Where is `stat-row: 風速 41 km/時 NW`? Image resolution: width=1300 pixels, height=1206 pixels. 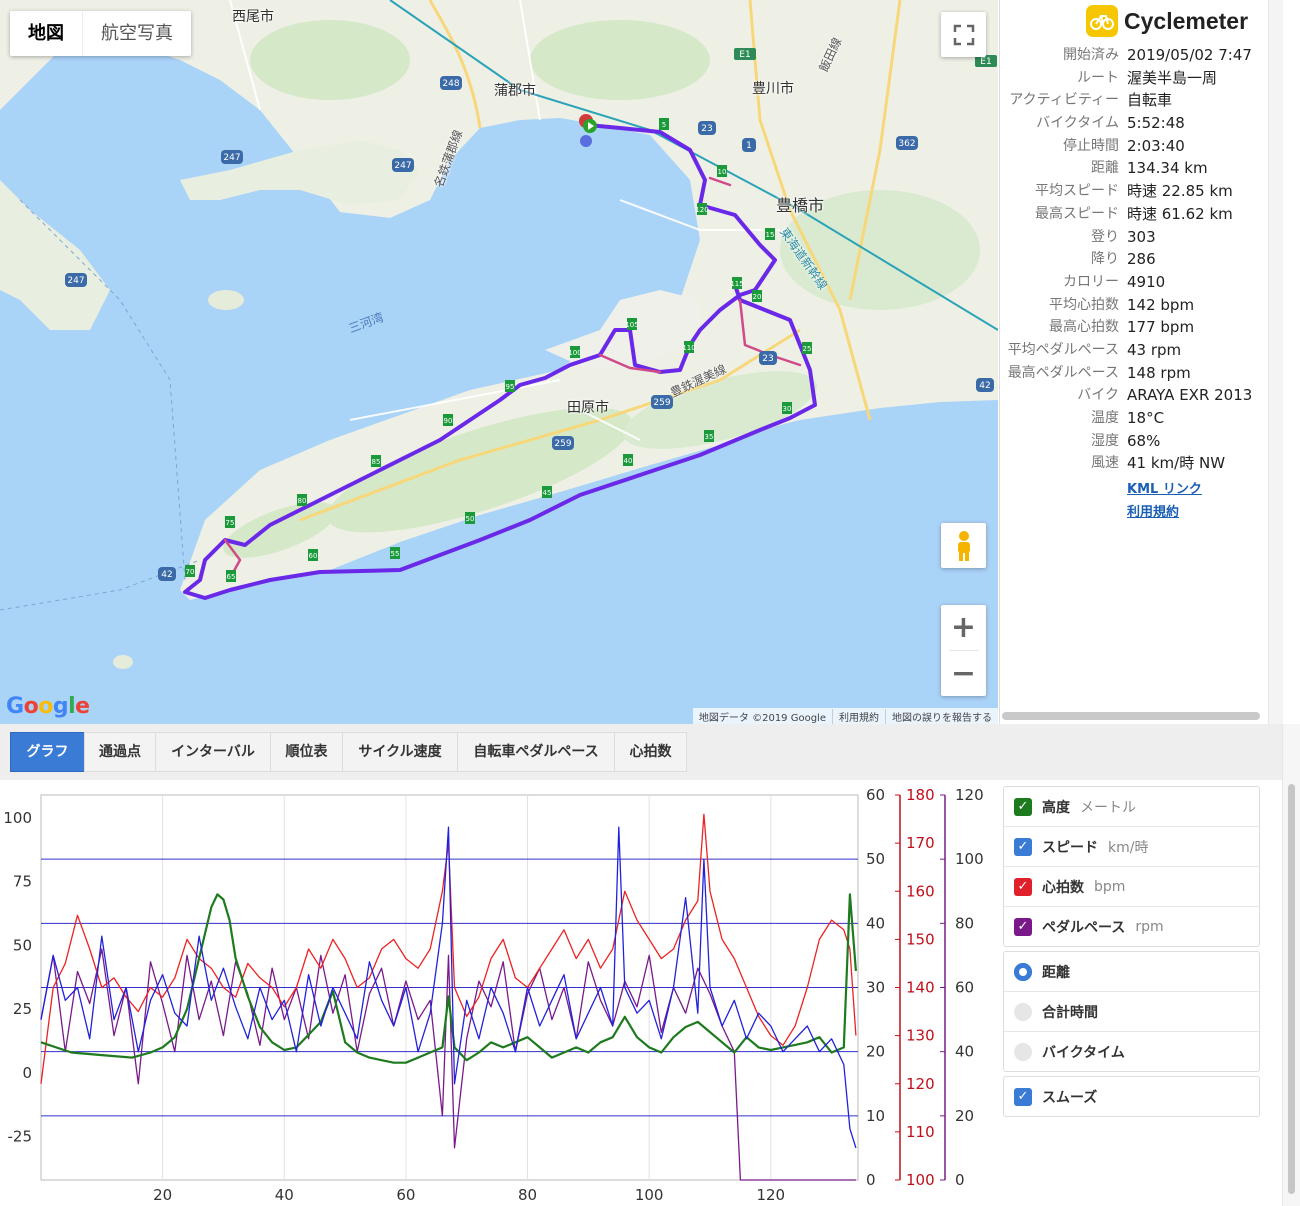
stat-row: 風速 41 km/時 NW is located at coordinates (1134, 463).